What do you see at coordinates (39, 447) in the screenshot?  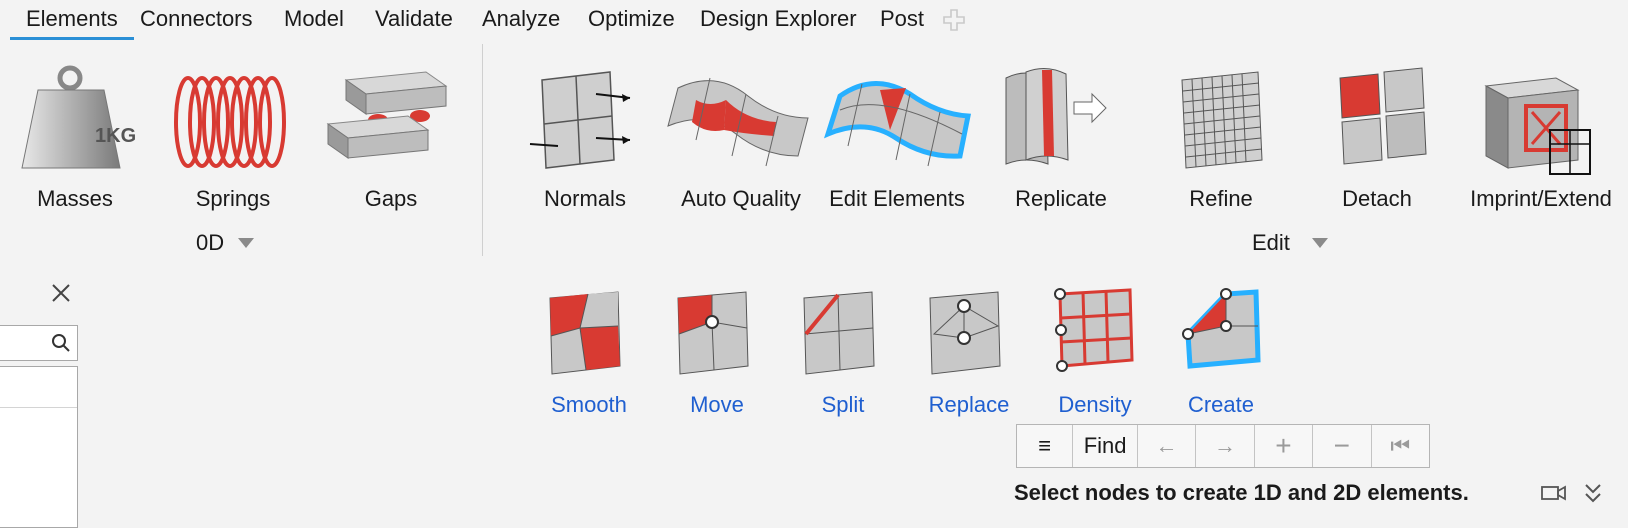 I see `entity-list` at bounding box center [39, 447].